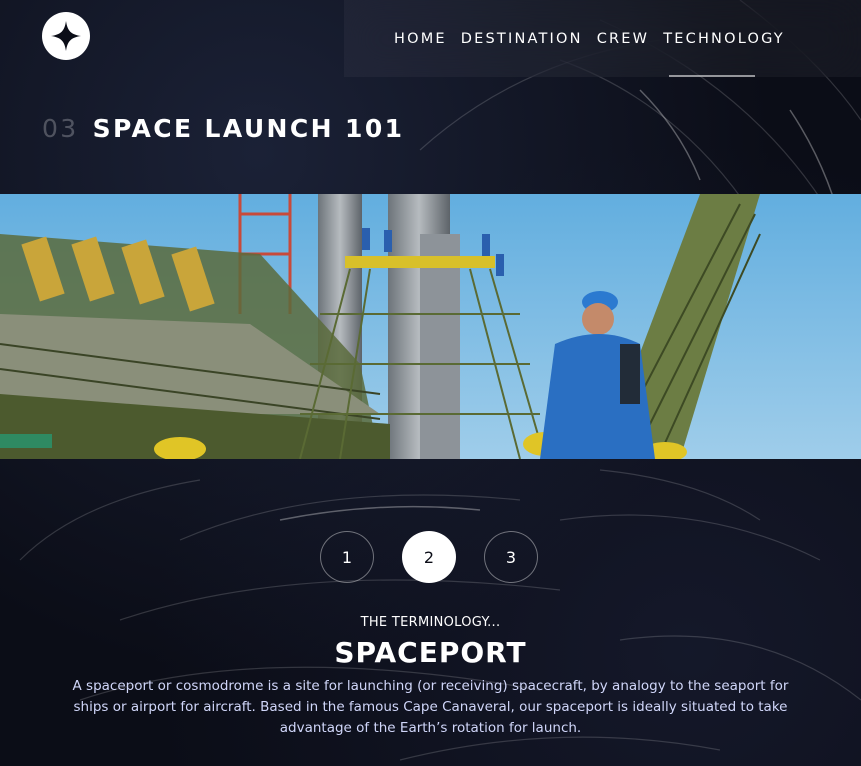 The width and height of the screenshot is (861, 766). I want to click on technology-name: SPACEPORT, so click(430, 652).